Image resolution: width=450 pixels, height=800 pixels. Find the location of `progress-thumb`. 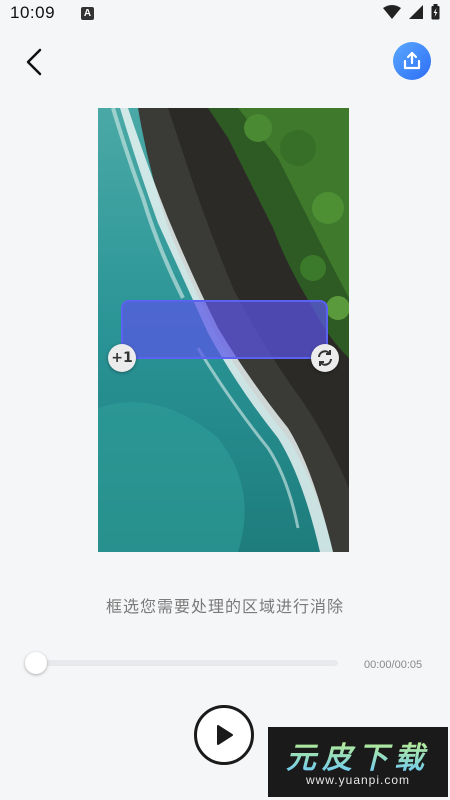

progress-thumb is located at coordinates (36, 663).